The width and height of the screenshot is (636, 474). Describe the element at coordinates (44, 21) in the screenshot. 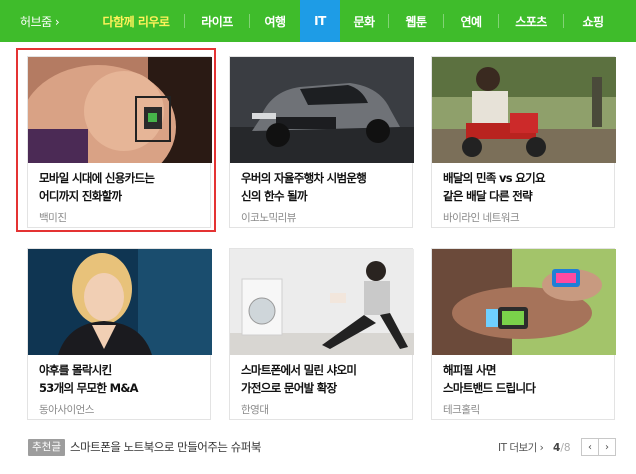

I see `hubzoom-link: 허브줌 ›` at that location.